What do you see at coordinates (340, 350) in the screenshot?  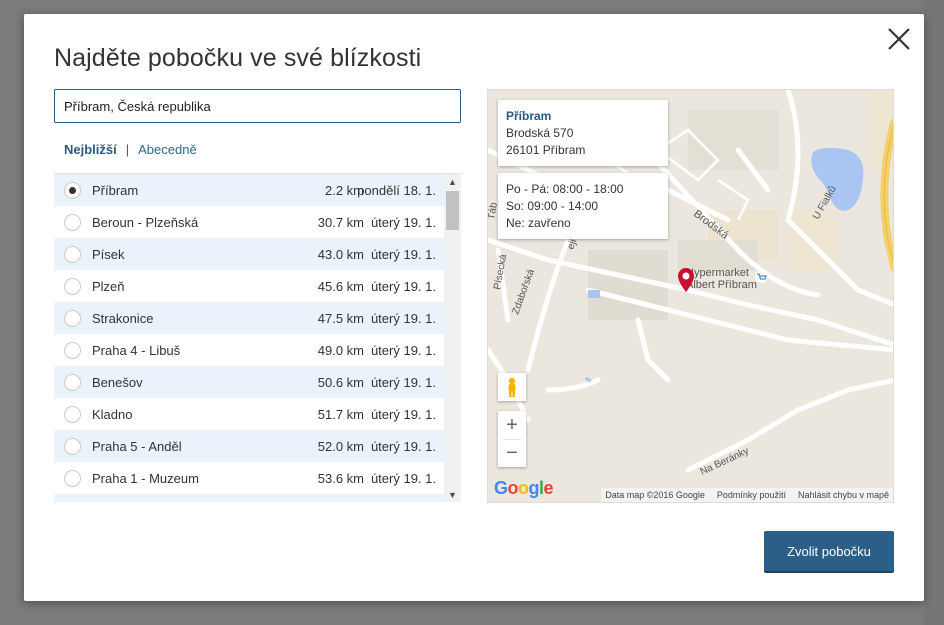 I see `branch-distance: 49.0 km` at bounding box center [340, 350].